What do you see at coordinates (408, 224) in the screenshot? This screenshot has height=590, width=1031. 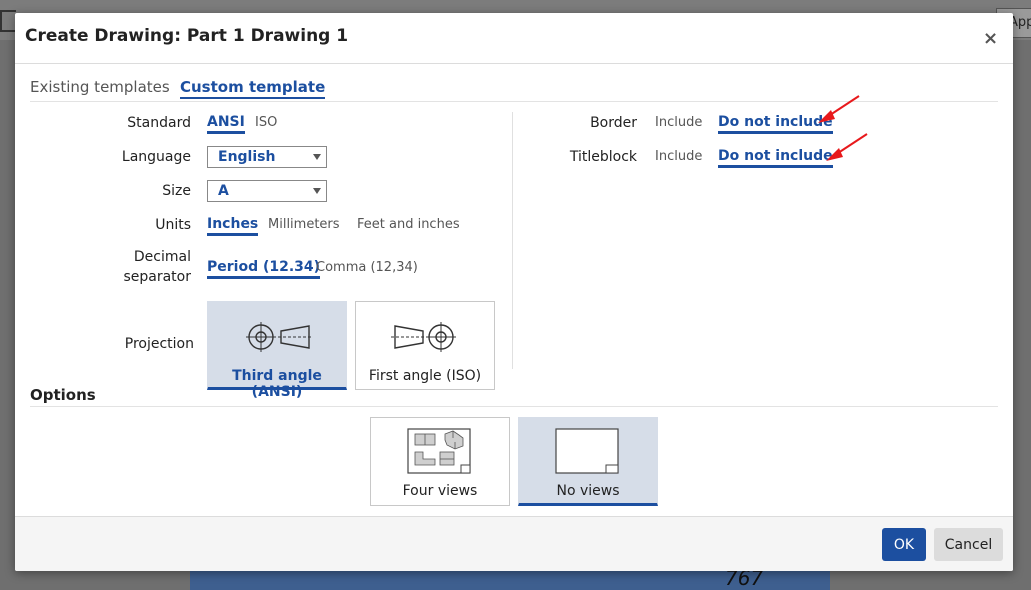 I see `units-option-feet-and-inches: Feet and inches` at bounding box center [408, 224].